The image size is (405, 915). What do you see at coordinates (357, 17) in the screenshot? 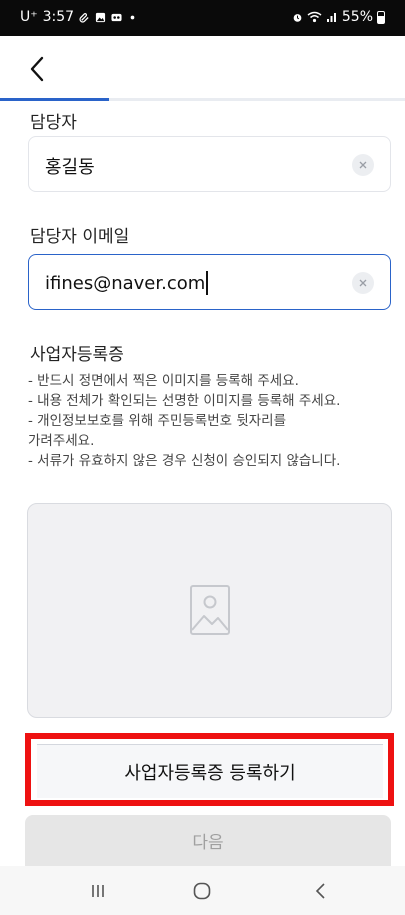
I see `battery-percent: 55%` at bounding box center [357, 17].